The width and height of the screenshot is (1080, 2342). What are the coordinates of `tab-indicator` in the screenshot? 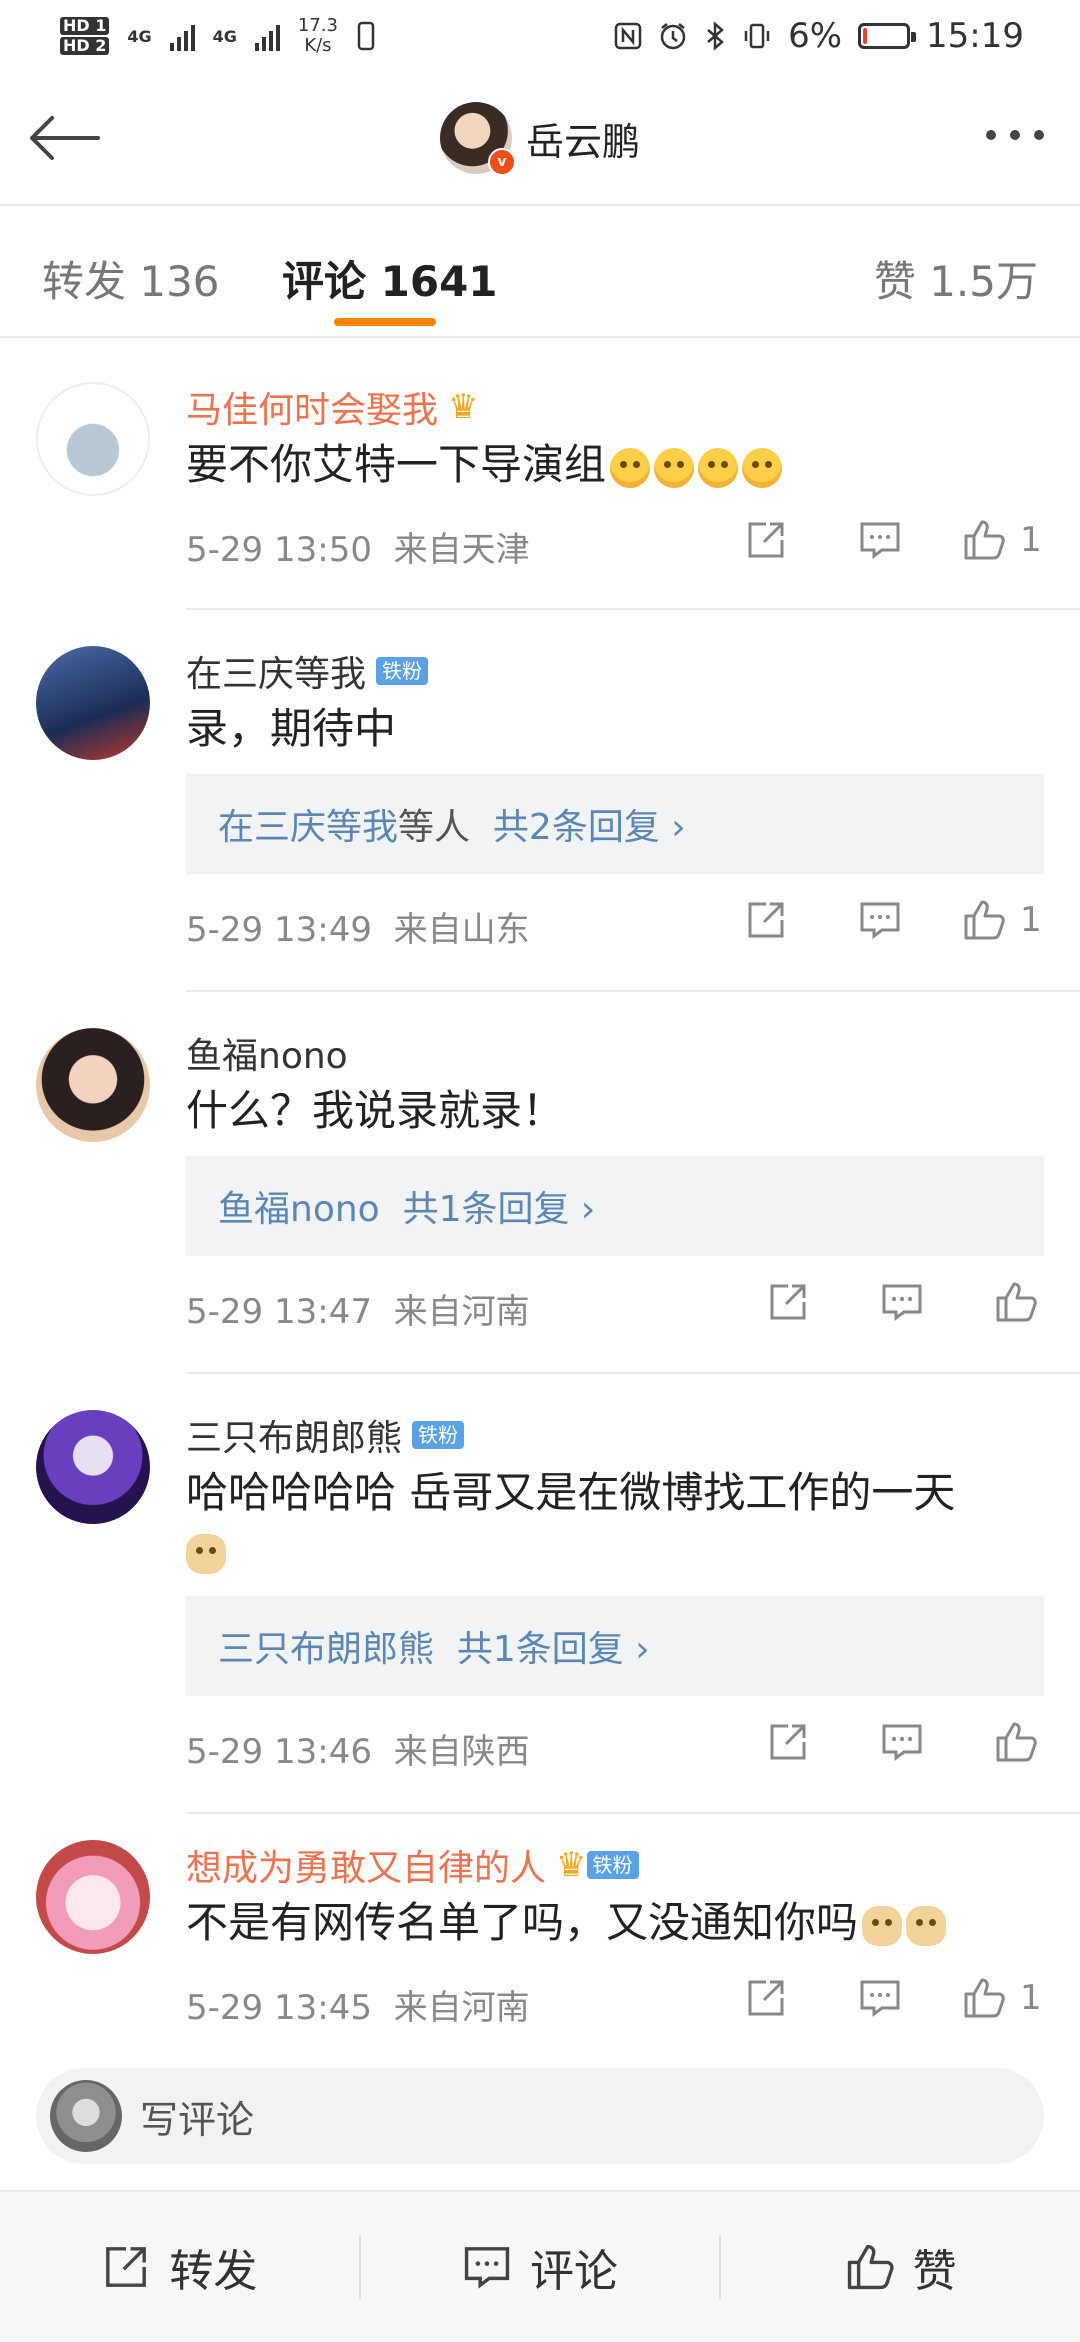 It's located at (385, 322).